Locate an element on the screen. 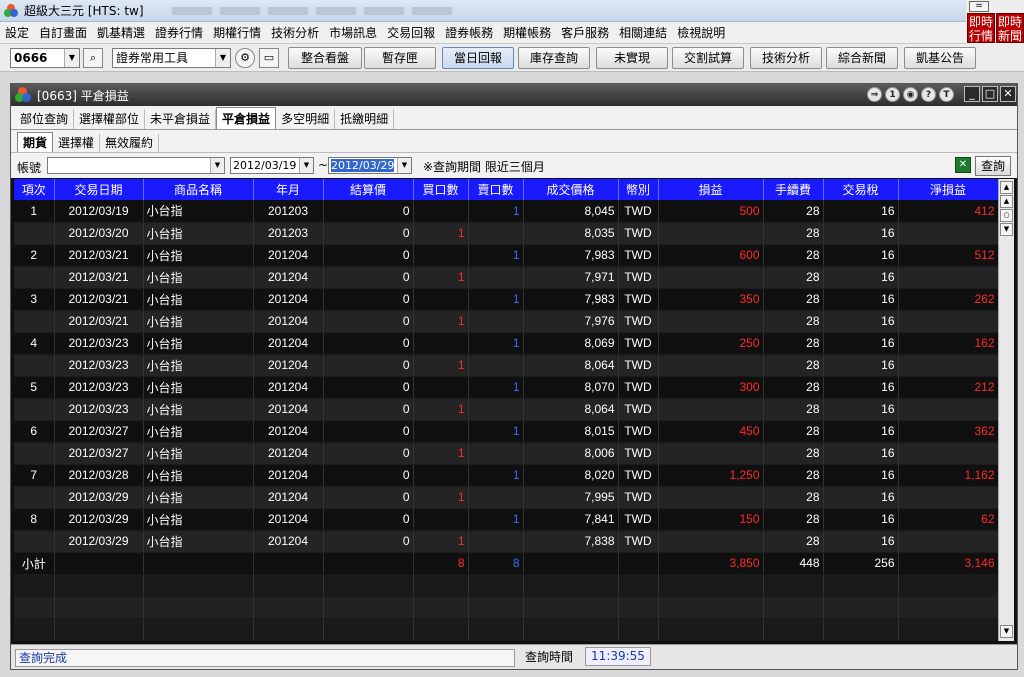 The width and height of the screenshot is (1024, 677). menu-item-5: 技術分析 is located at coordinates (295, 32).